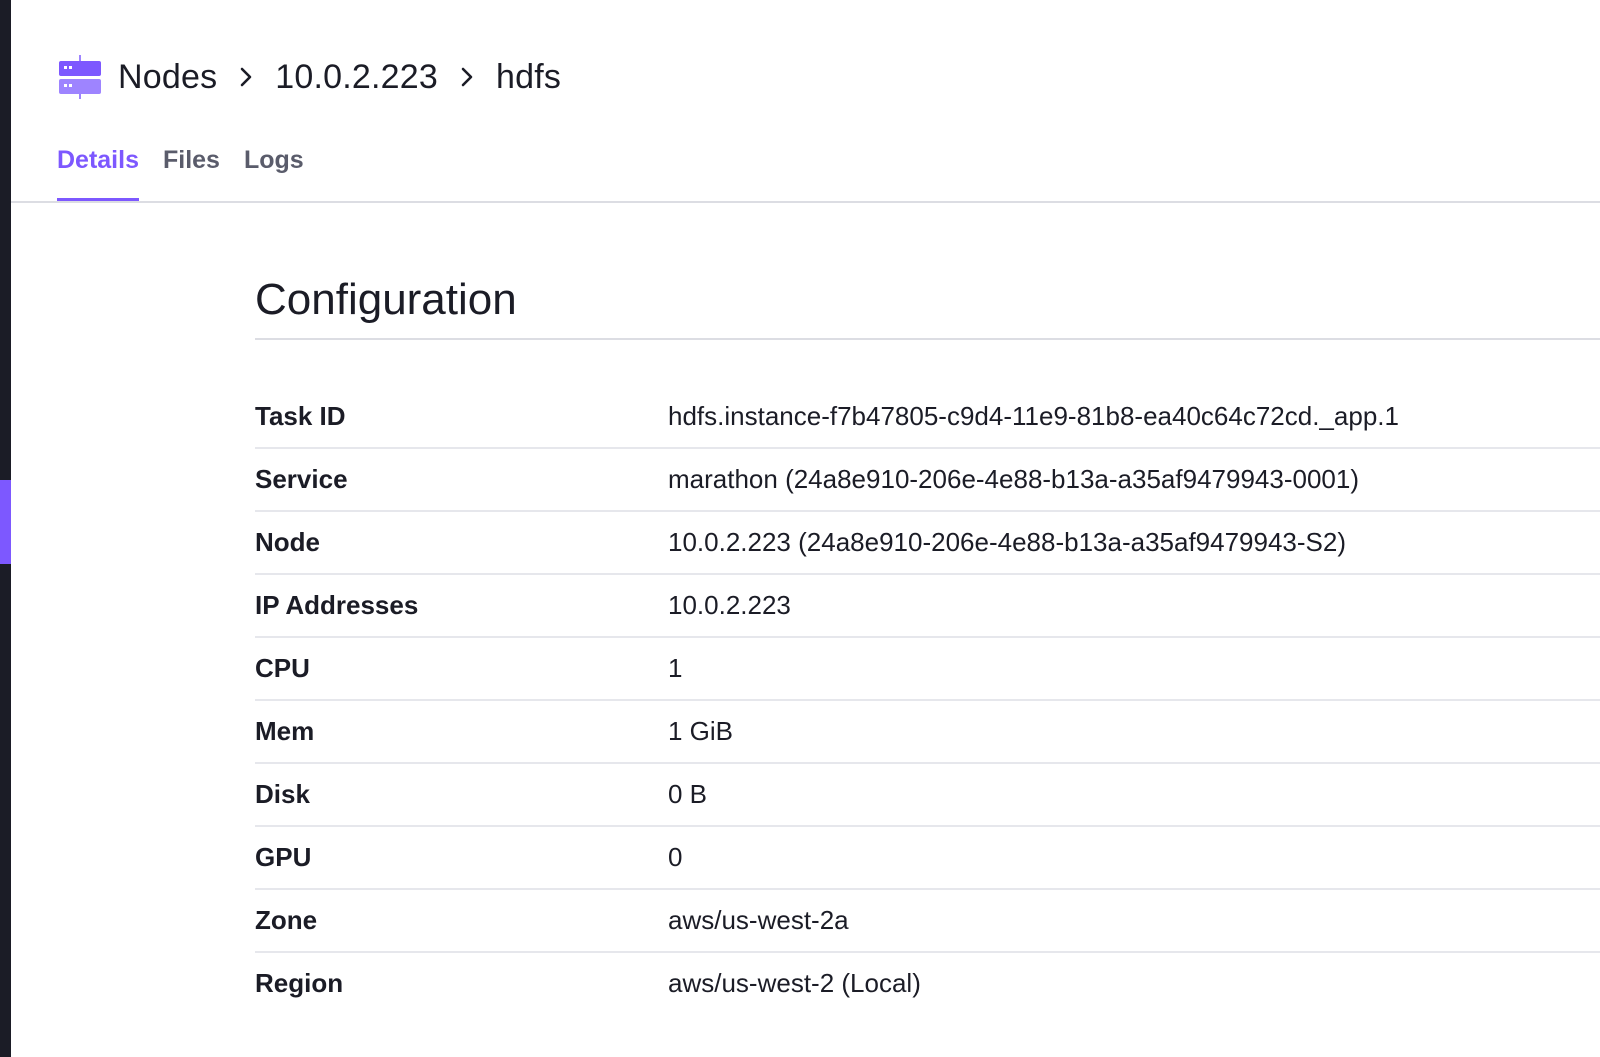 Image resolution: width=1600 pixels, height=1057 pixels. I want to click on nodes-server-icon, so click(80, 77).